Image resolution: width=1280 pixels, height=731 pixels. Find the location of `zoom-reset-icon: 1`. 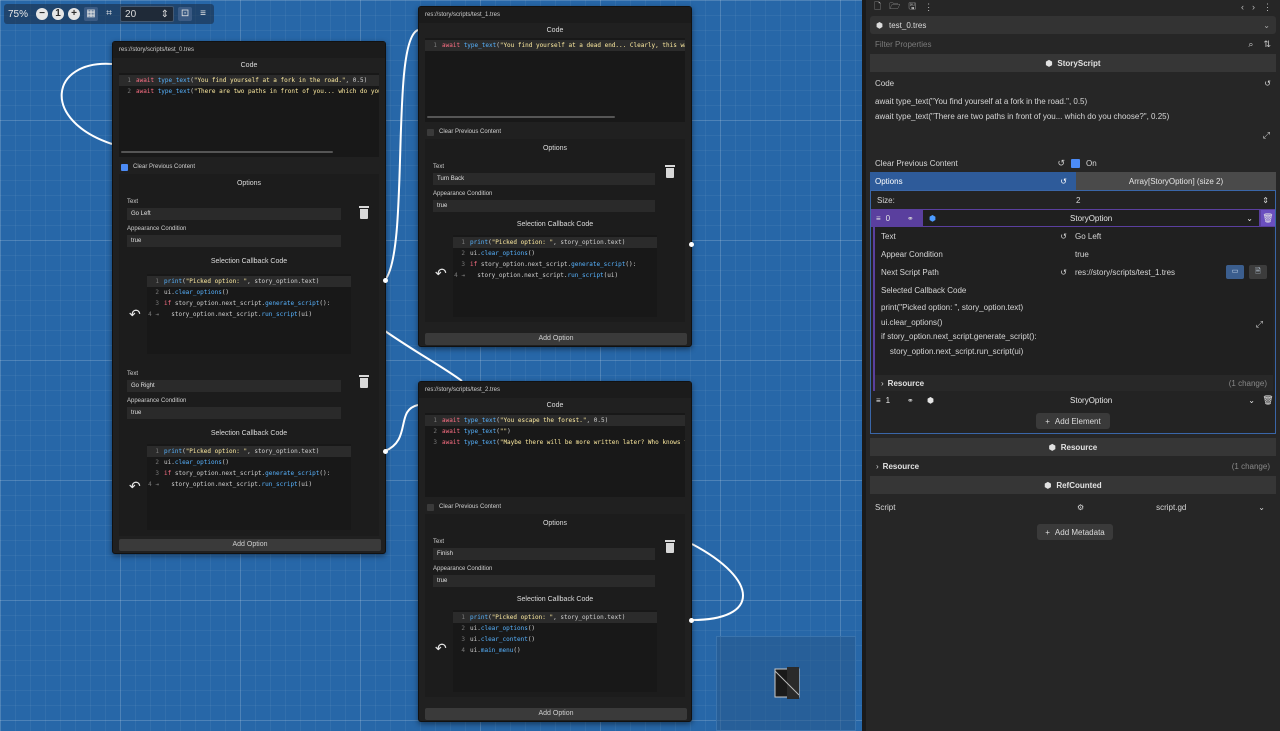

zoom-reset-icon: 1 is located at coordinates (58, 14).